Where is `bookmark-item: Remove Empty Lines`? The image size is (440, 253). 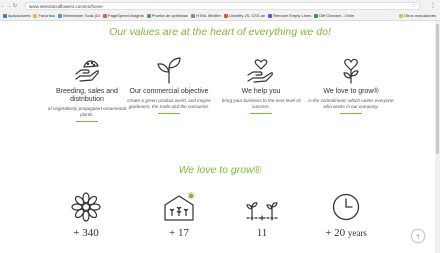 bookmark-item: Remove Empty Lines is located at coordinates (289, 15).